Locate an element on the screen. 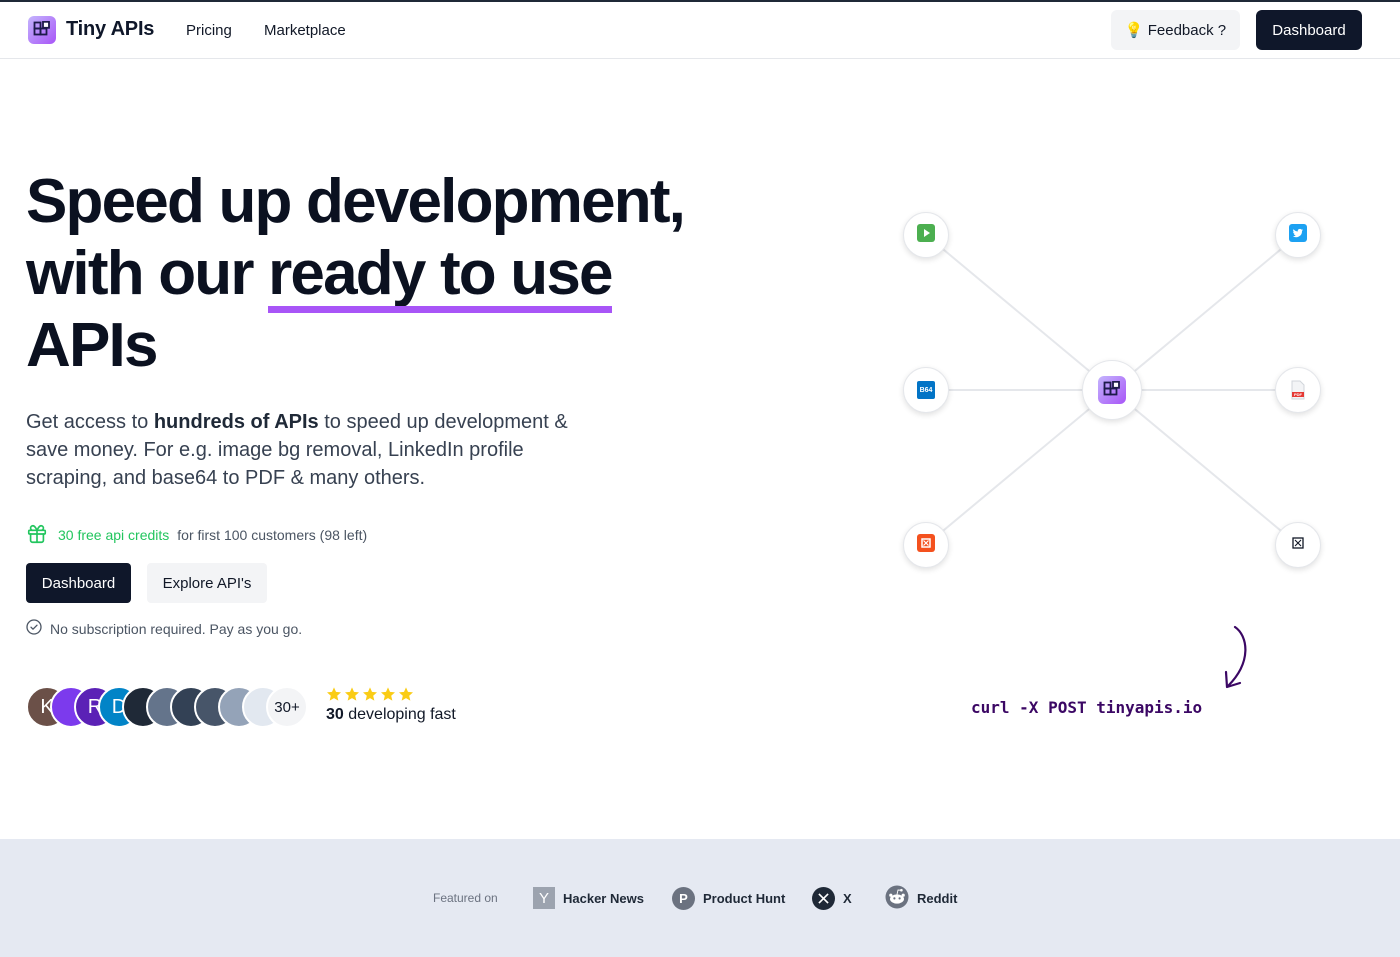 Image resolution: width=1400 pixels, height=957 pixels. x-label: X is located at coordinates (847, 898).